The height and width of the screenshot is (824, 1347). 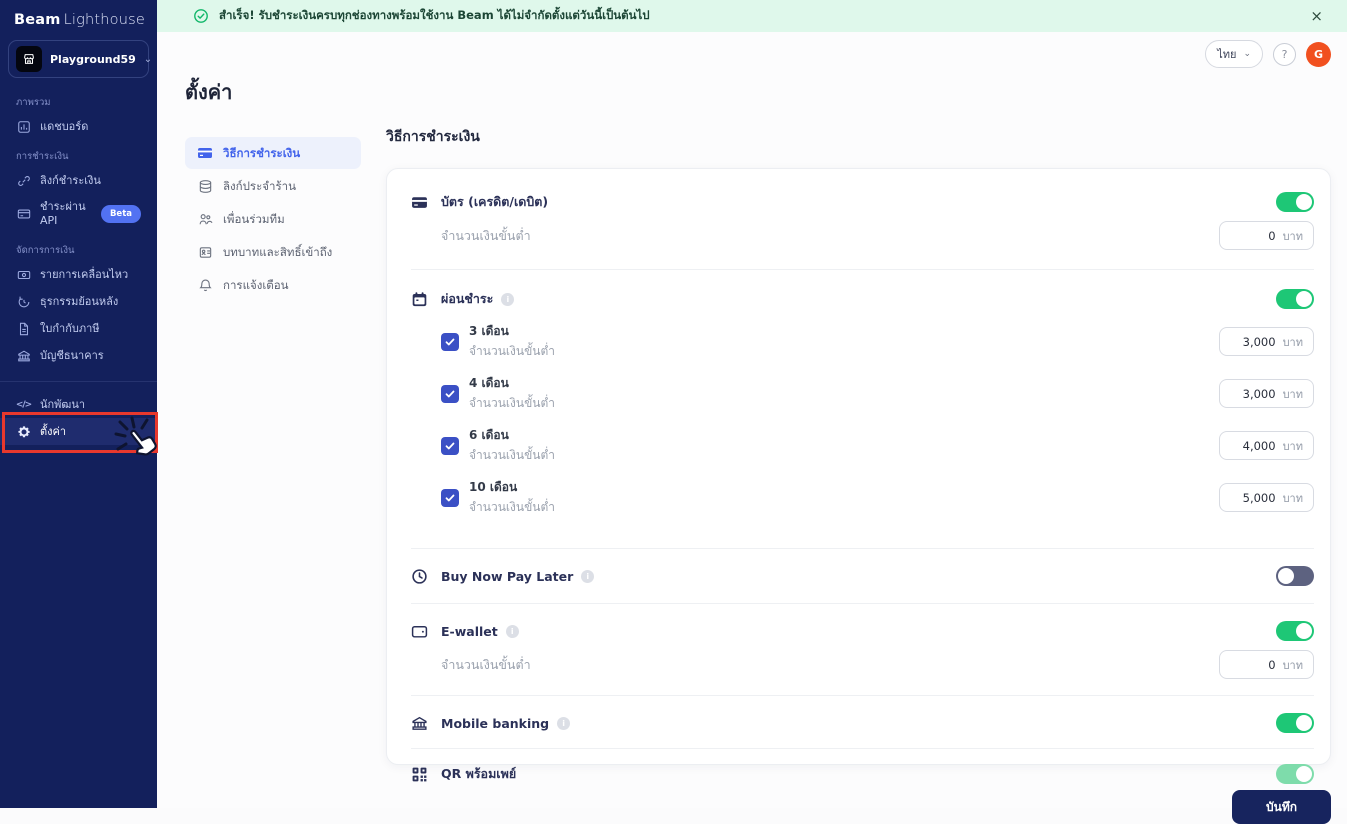 What do you see at coordinates (1295, 723) in the screenshot?
I see `mobile-banking-toggle` at bounding box center [1295, 723].